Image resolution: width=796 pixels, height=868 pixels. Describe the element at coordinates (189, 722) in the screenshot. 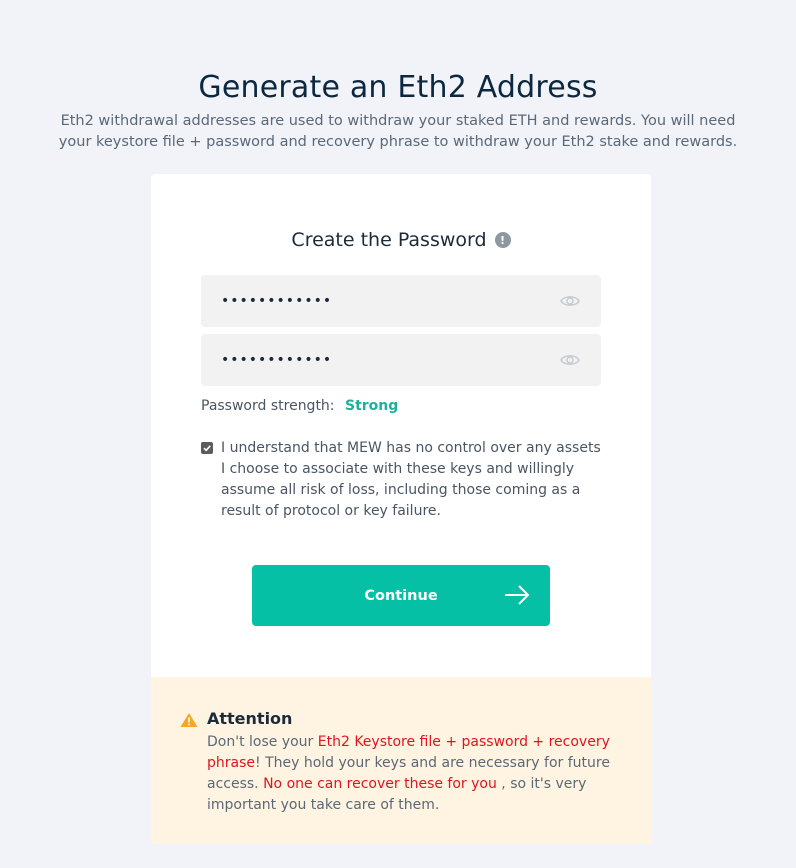

I see `warning-icon` at that location.